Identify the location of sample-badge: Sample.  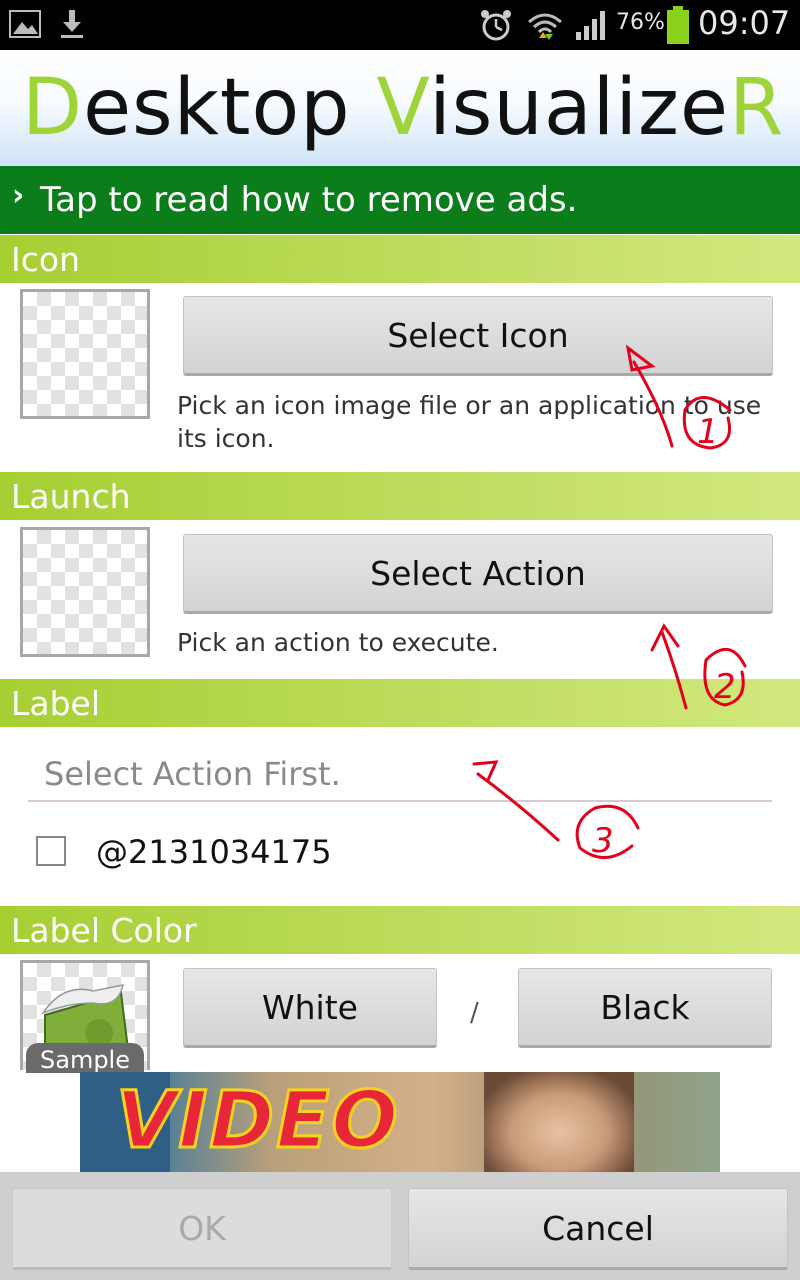
(85, 1058).